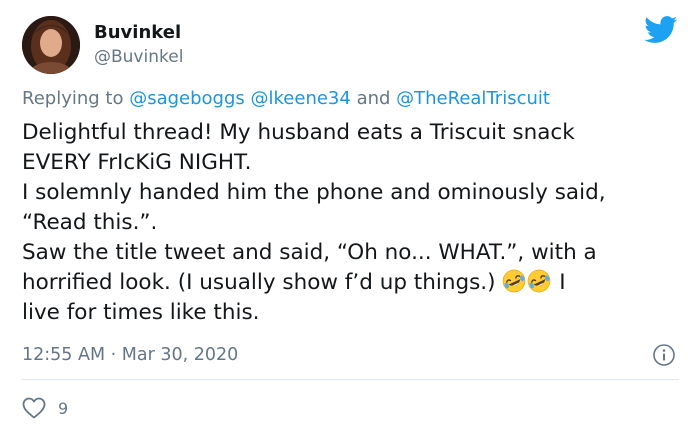  I want to click on info-icon, so click(664, 355).